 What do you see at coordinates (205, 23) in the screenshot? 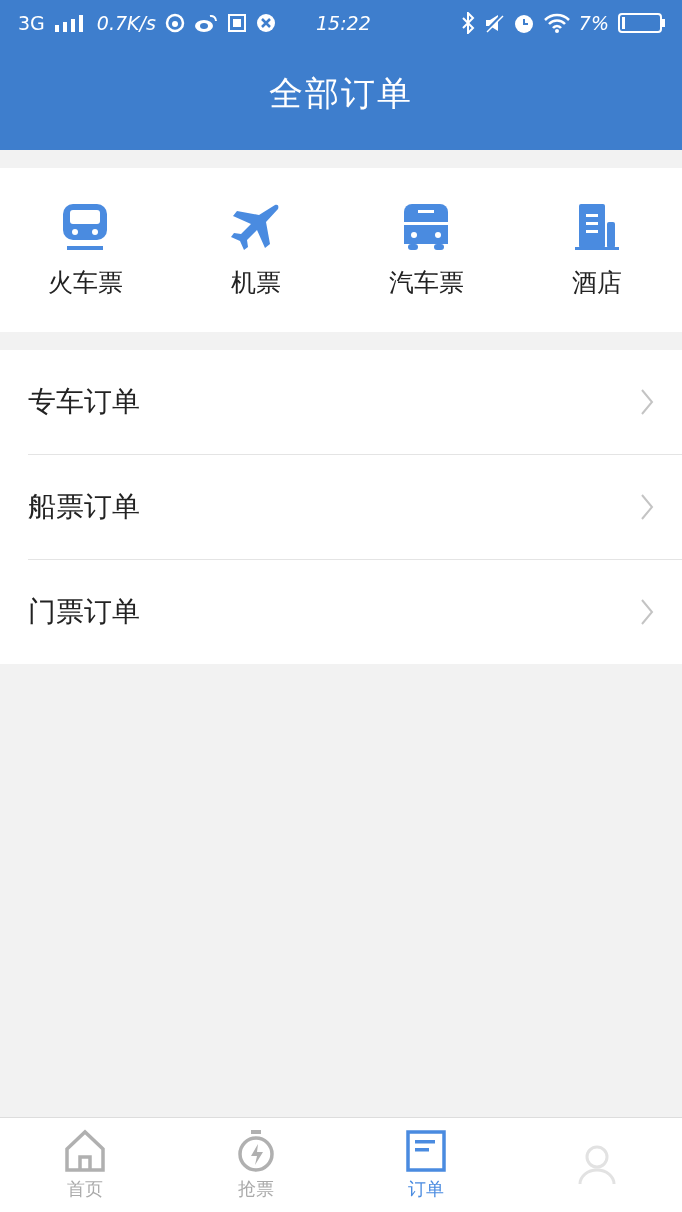
I see `weibo-icon` at bounding box center [205, 23].